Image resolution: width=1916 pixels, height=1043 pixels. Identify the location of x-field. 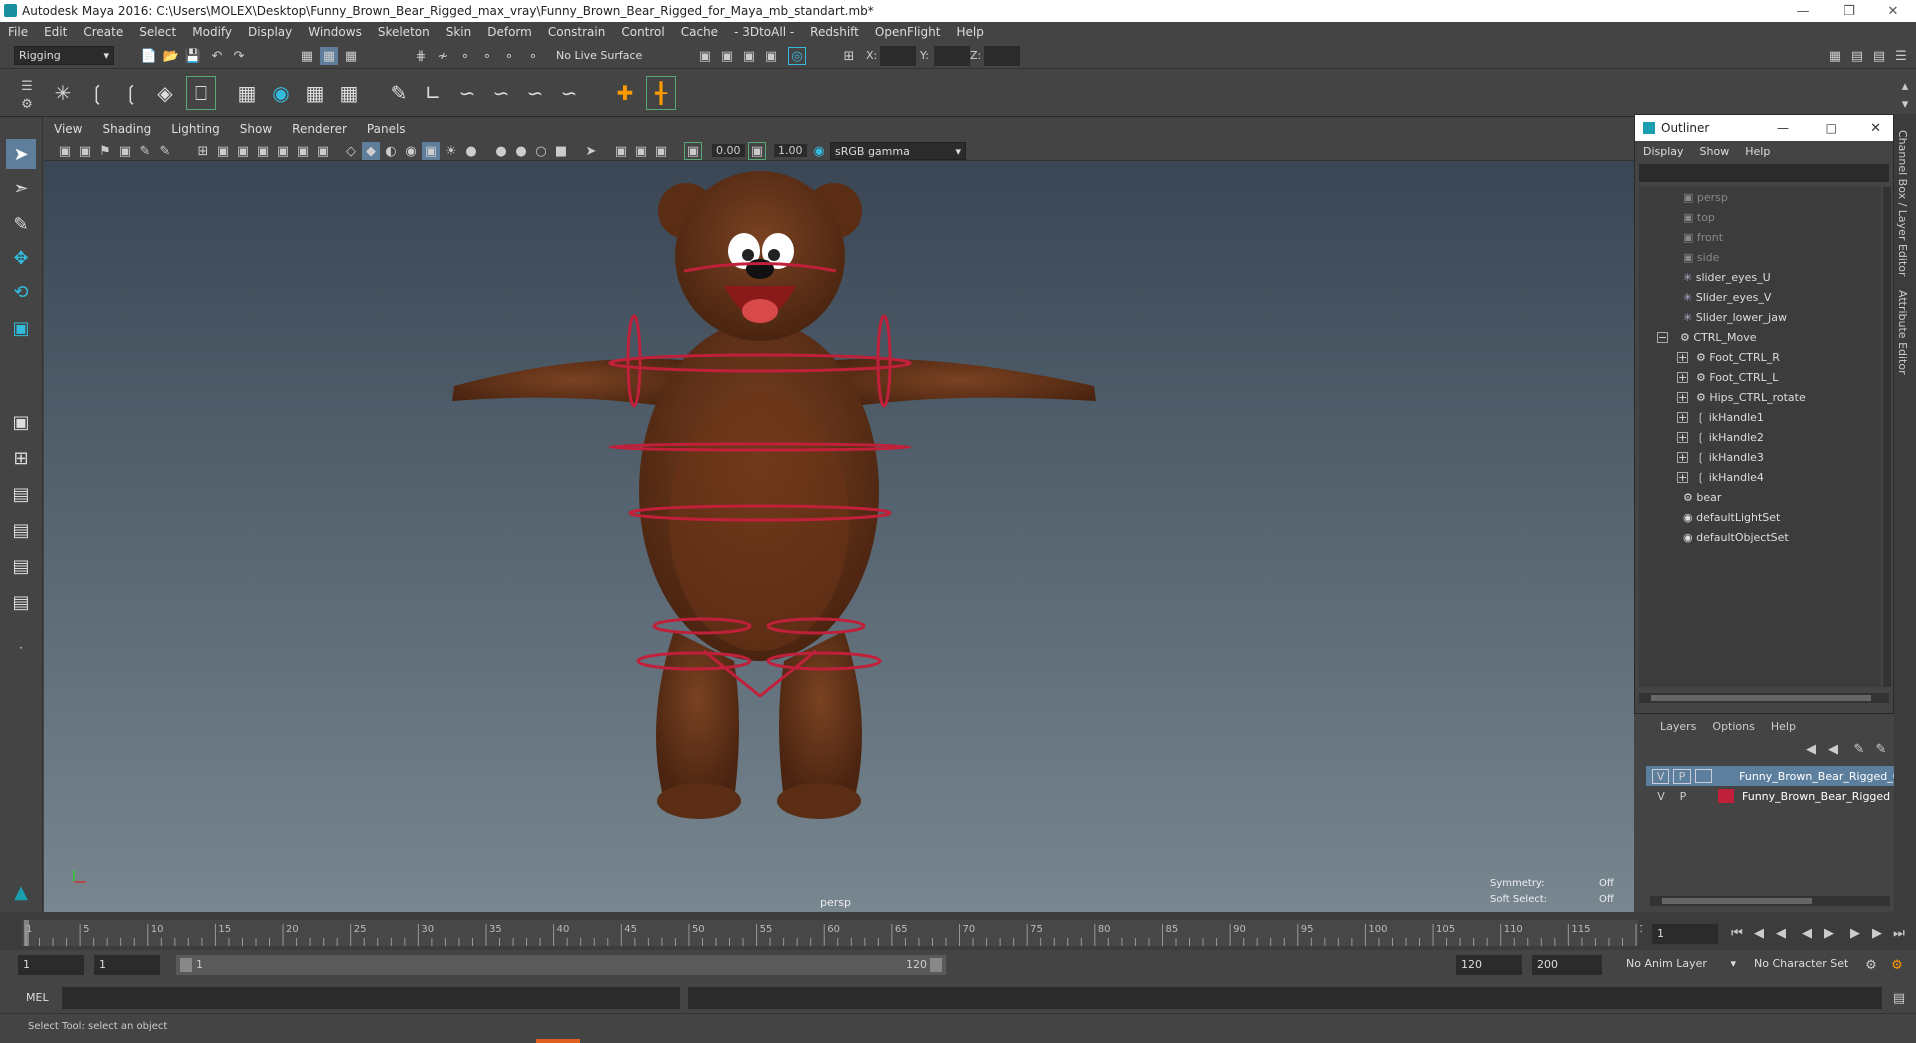
(898, 56).